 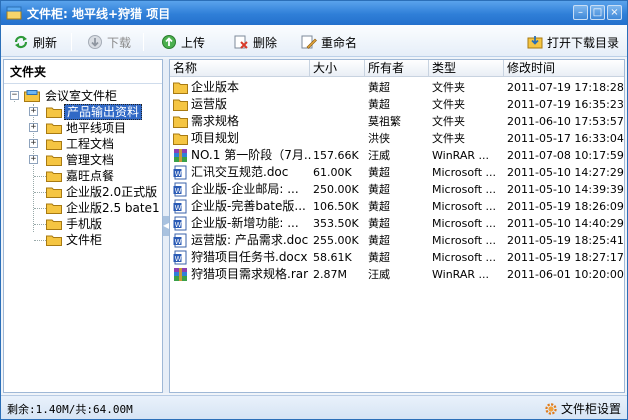 I want to click on maximize-button: □, so click(x=597, y=12).